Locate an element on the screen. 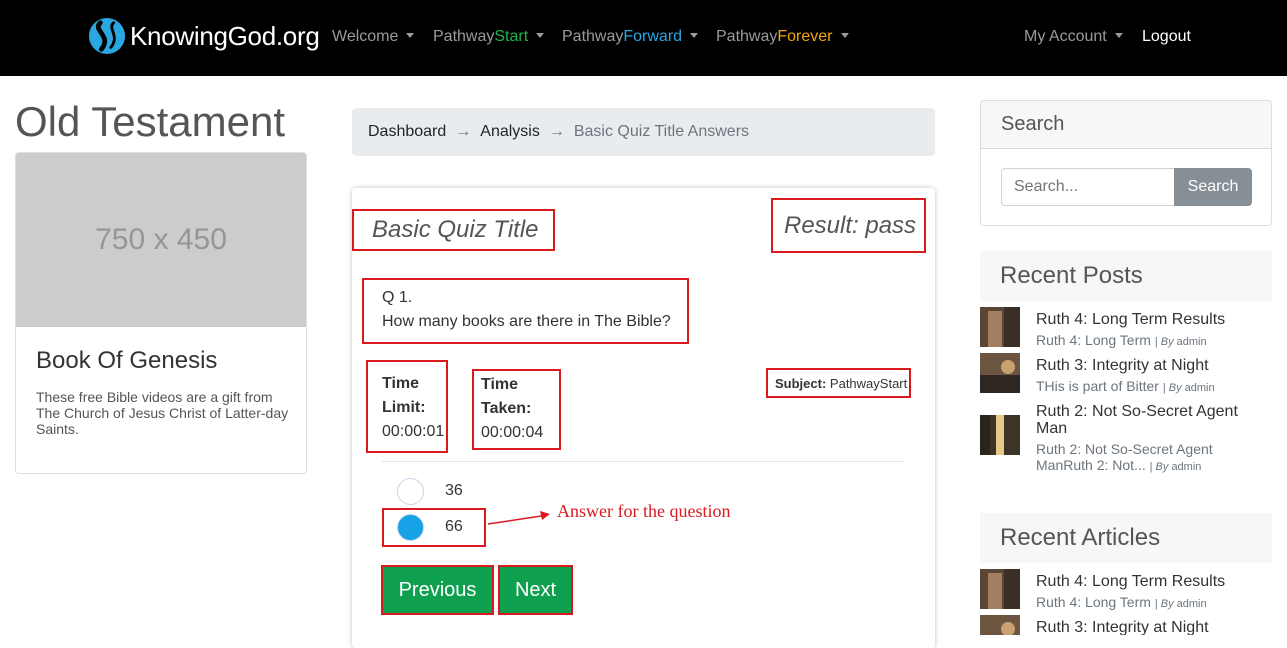  placeholder-image-label: 750 x 450 is located at coordinates (161, 239).